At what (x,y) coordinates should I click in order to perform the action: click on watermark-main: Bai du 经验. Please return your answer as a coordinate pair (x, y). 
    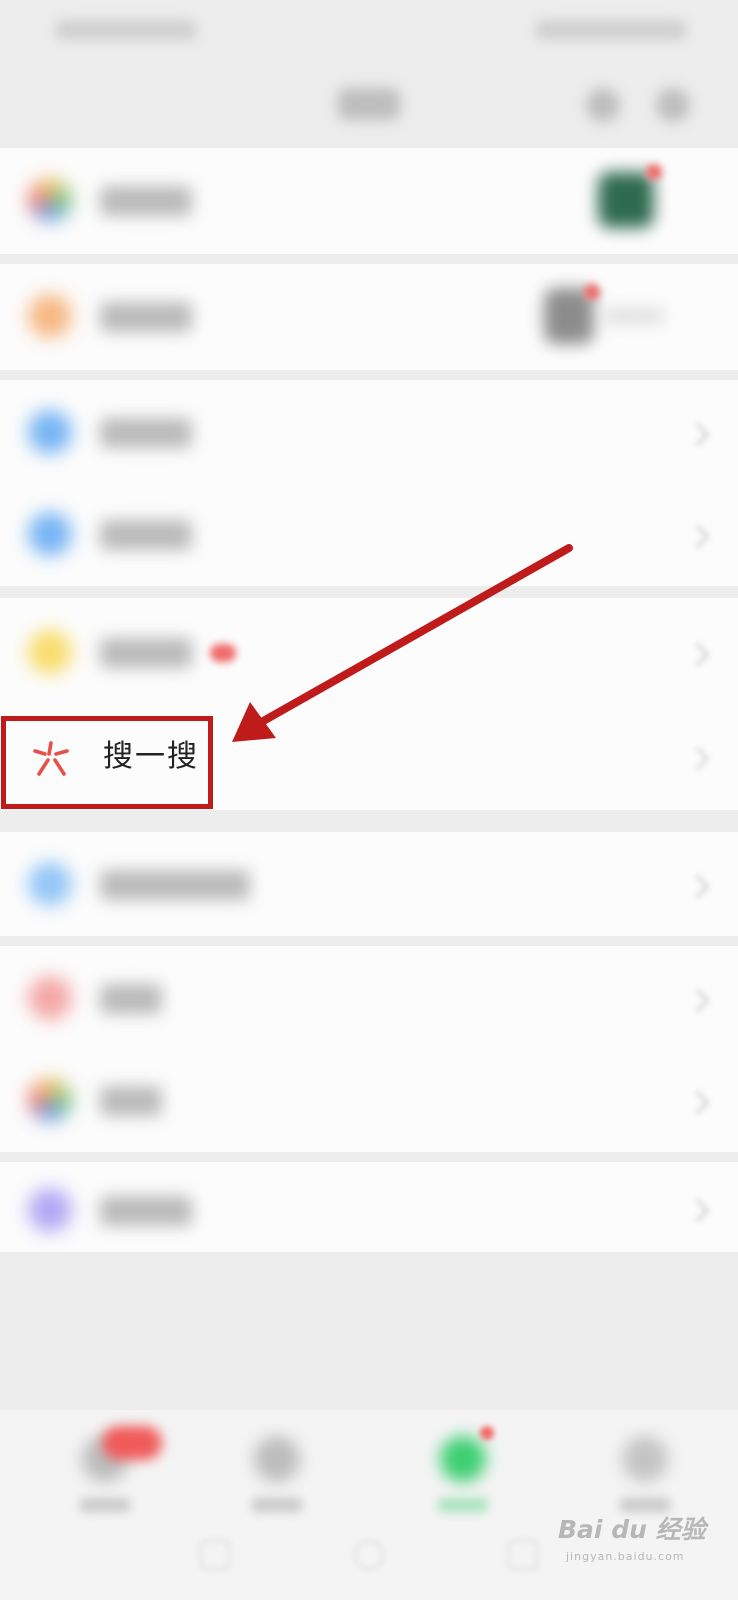
    Looking at the image, I should click on (632, 1529).